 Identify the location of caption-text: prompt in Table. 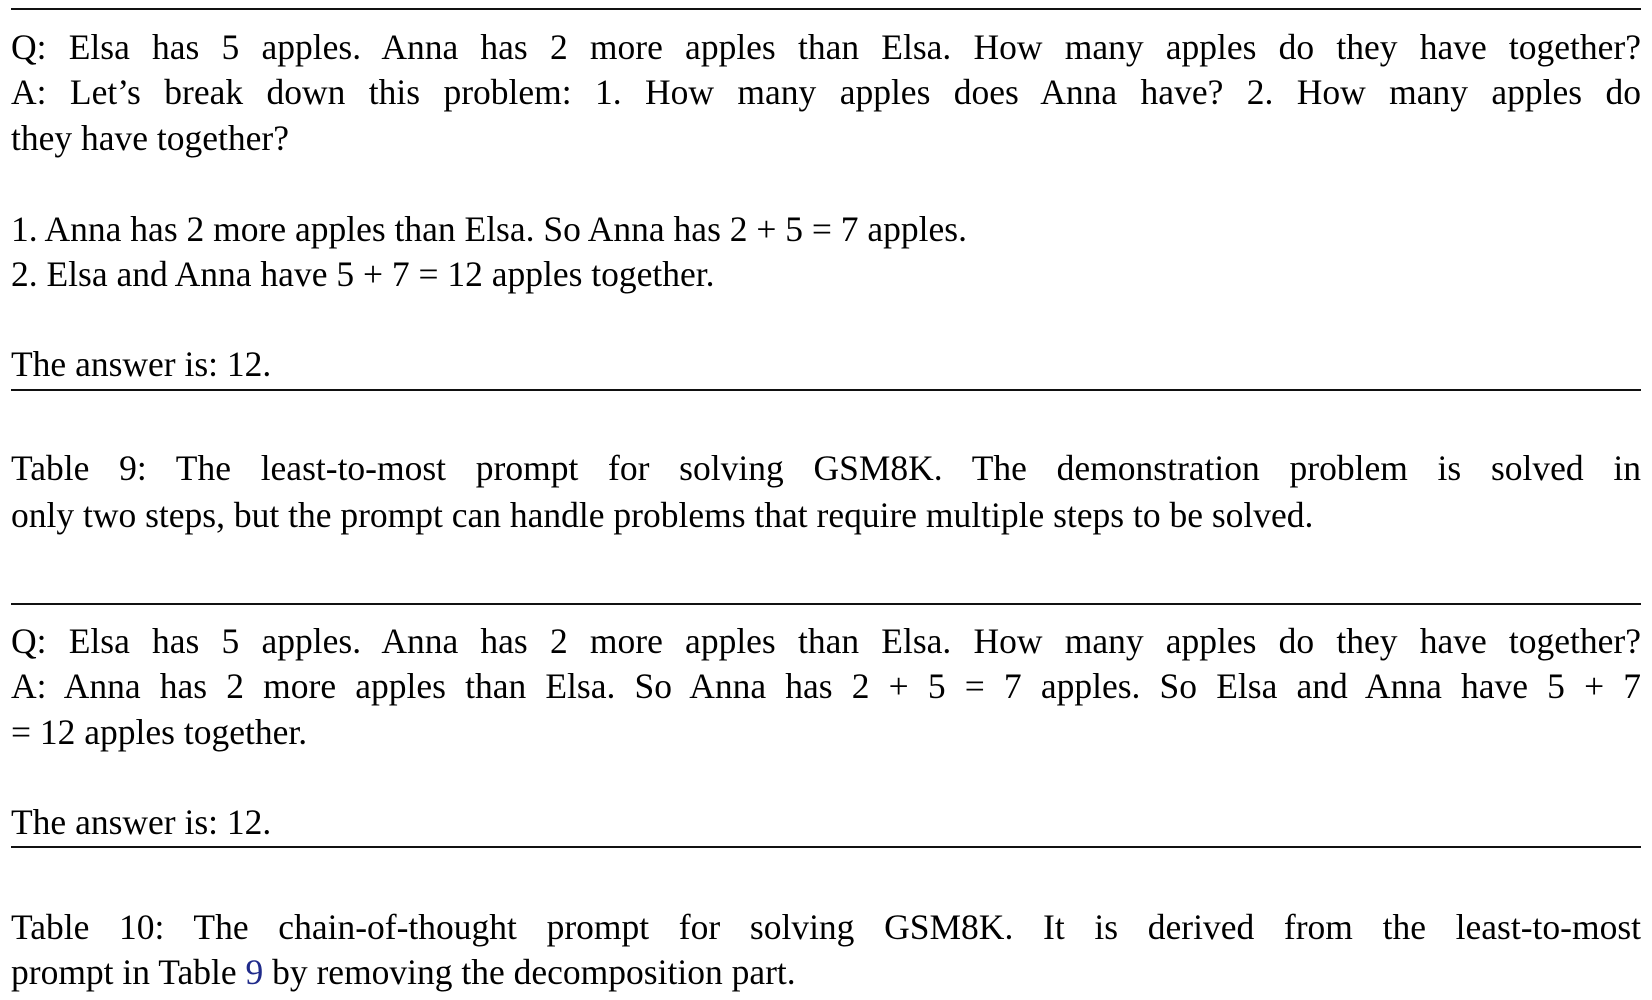
(128, 972).